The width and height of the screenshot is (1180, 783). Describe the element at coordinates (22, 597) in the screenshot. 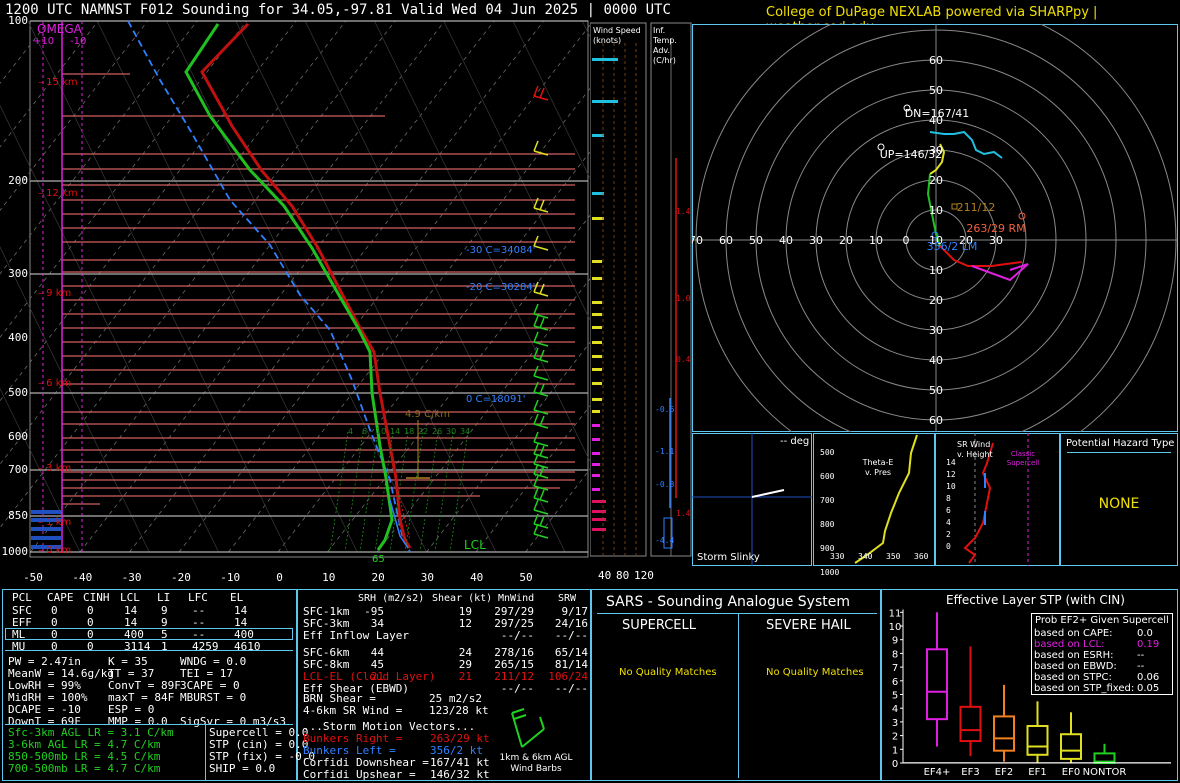

I see `parcel-header: PCL` at that location.